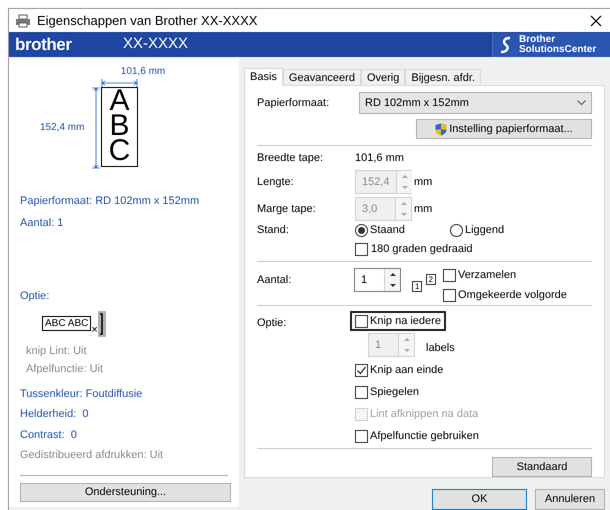 This screenshot has width=610, height=510. Describe the element at coordinates (147, 21) in the screenshot. I see `window-title: Eigenschappen van Brother XX-XXXX` at that location.